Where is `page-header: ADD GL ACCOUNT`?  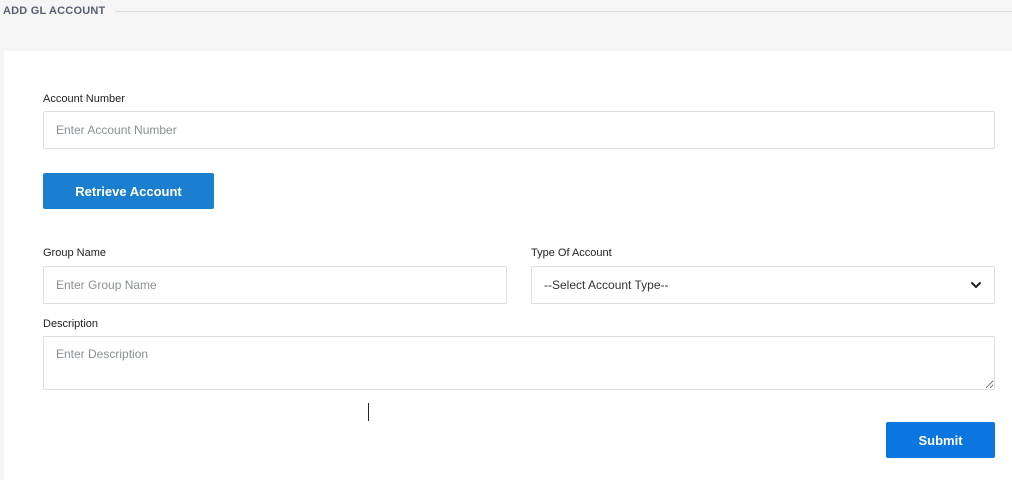
page-header: ADD GL ACCOUNT is located at coordinates (506, 12).